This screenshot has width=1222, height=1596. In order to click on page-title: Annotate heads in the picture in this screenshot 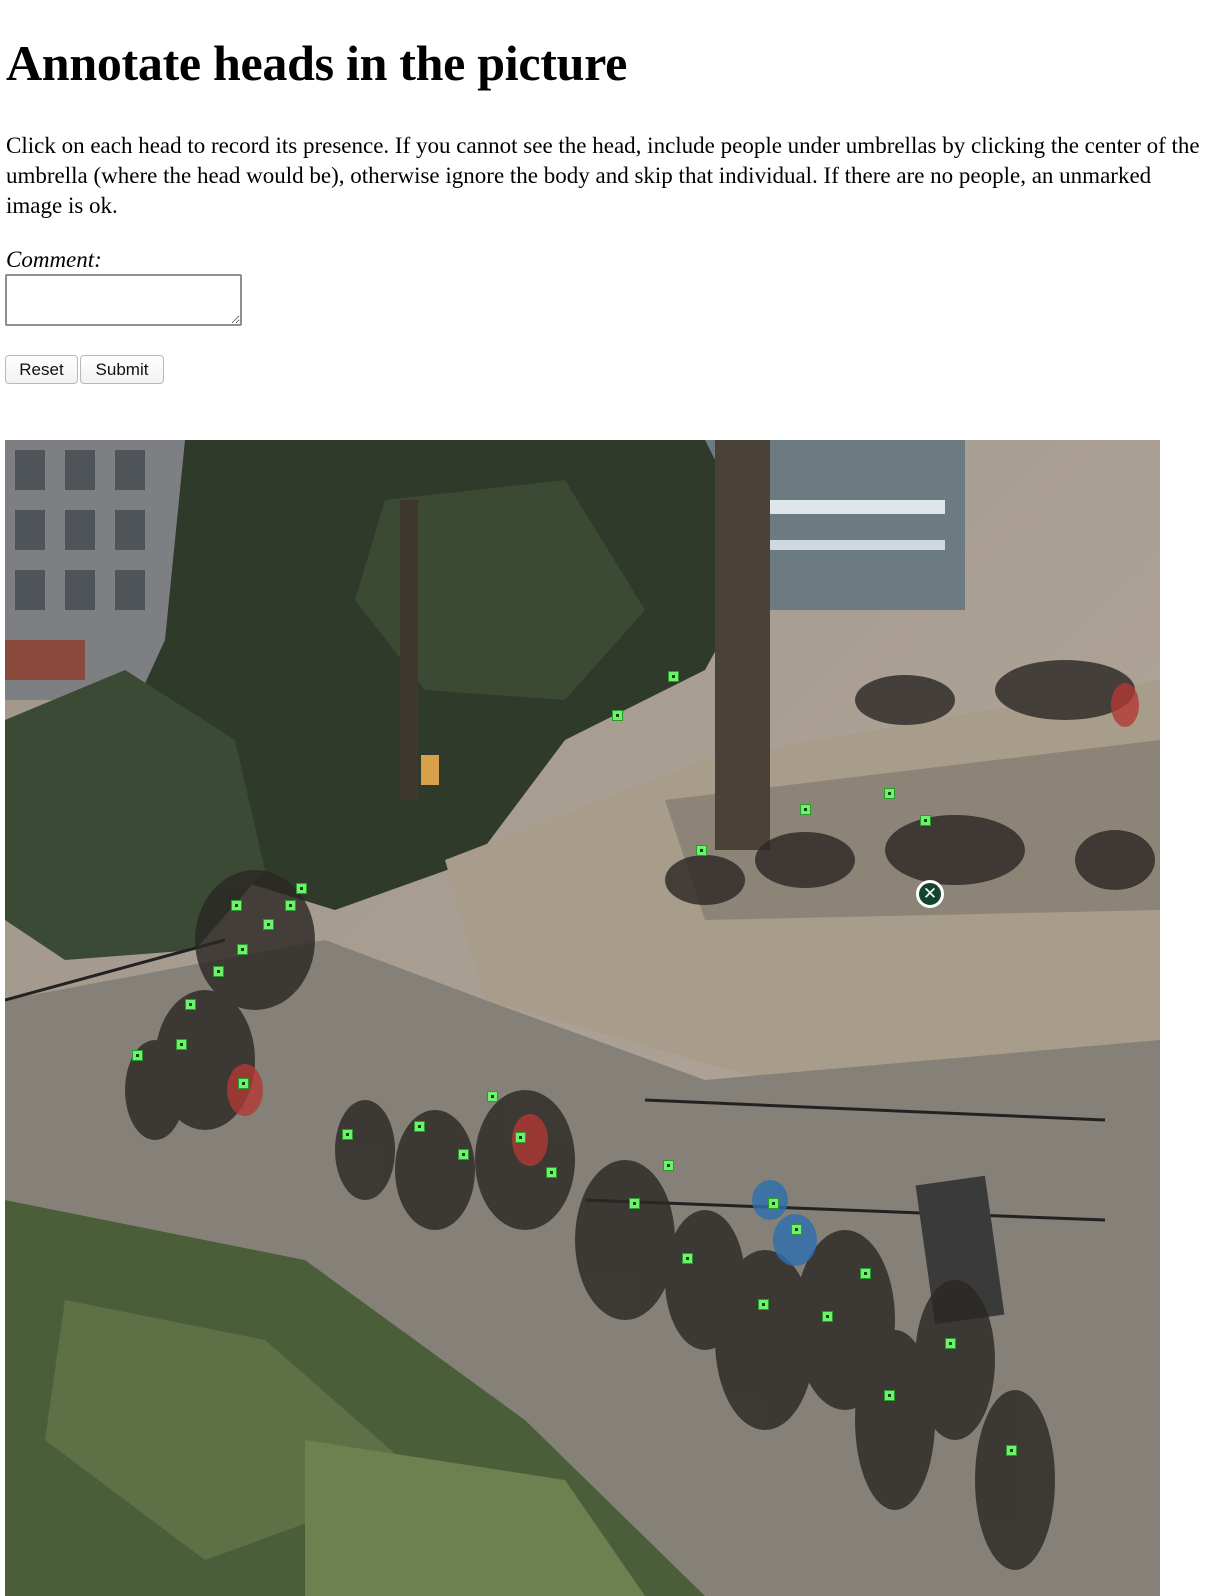, I will do `click(316, 63)`.